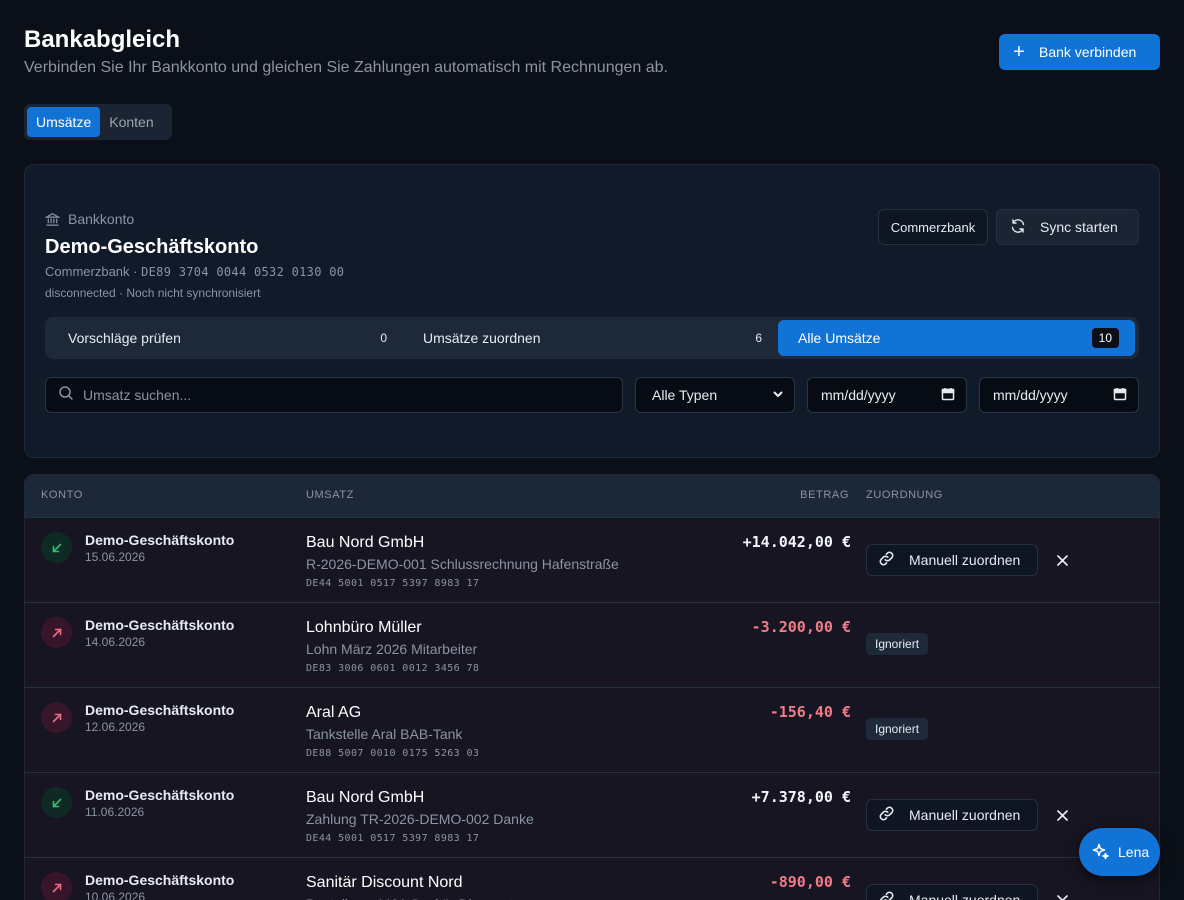  I want to click on account-bank: Commerzbank, so click(87, 271).